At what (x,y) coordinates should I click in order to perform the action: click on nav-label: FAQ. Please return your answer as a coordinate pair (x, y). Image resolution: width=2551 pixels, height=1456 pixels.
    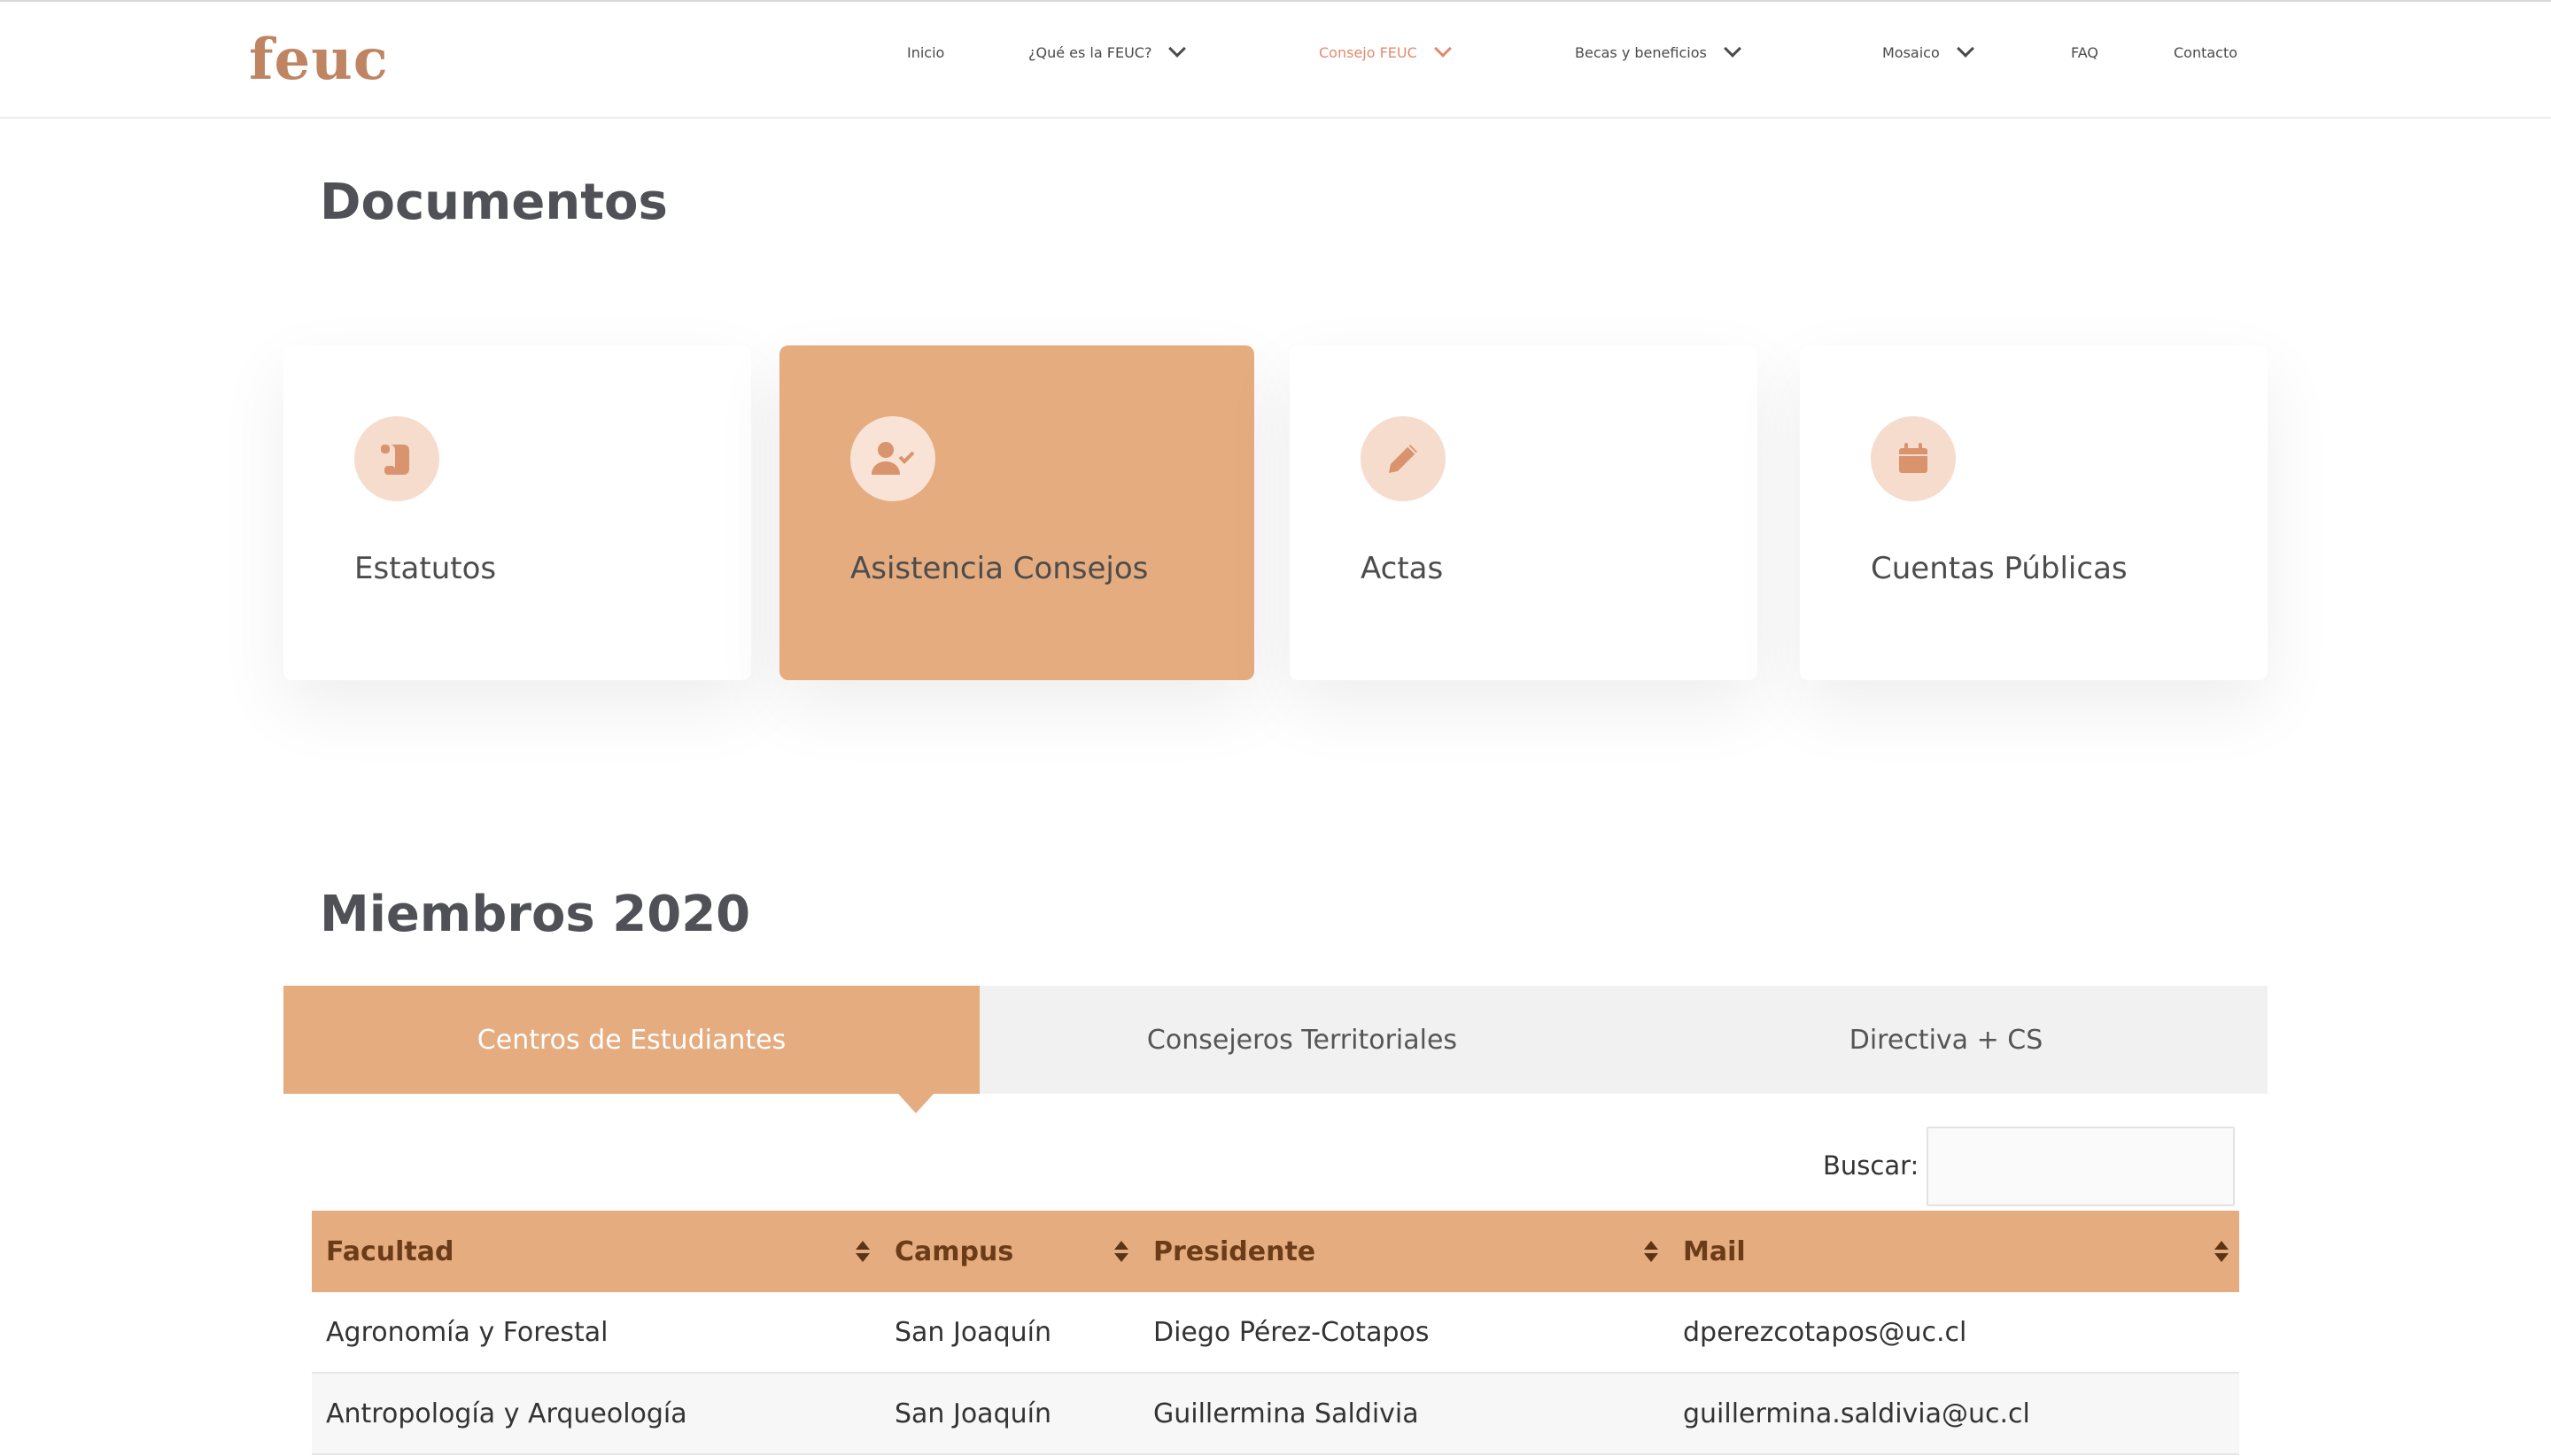
    Looking at the image, I should click on (2084, 52).